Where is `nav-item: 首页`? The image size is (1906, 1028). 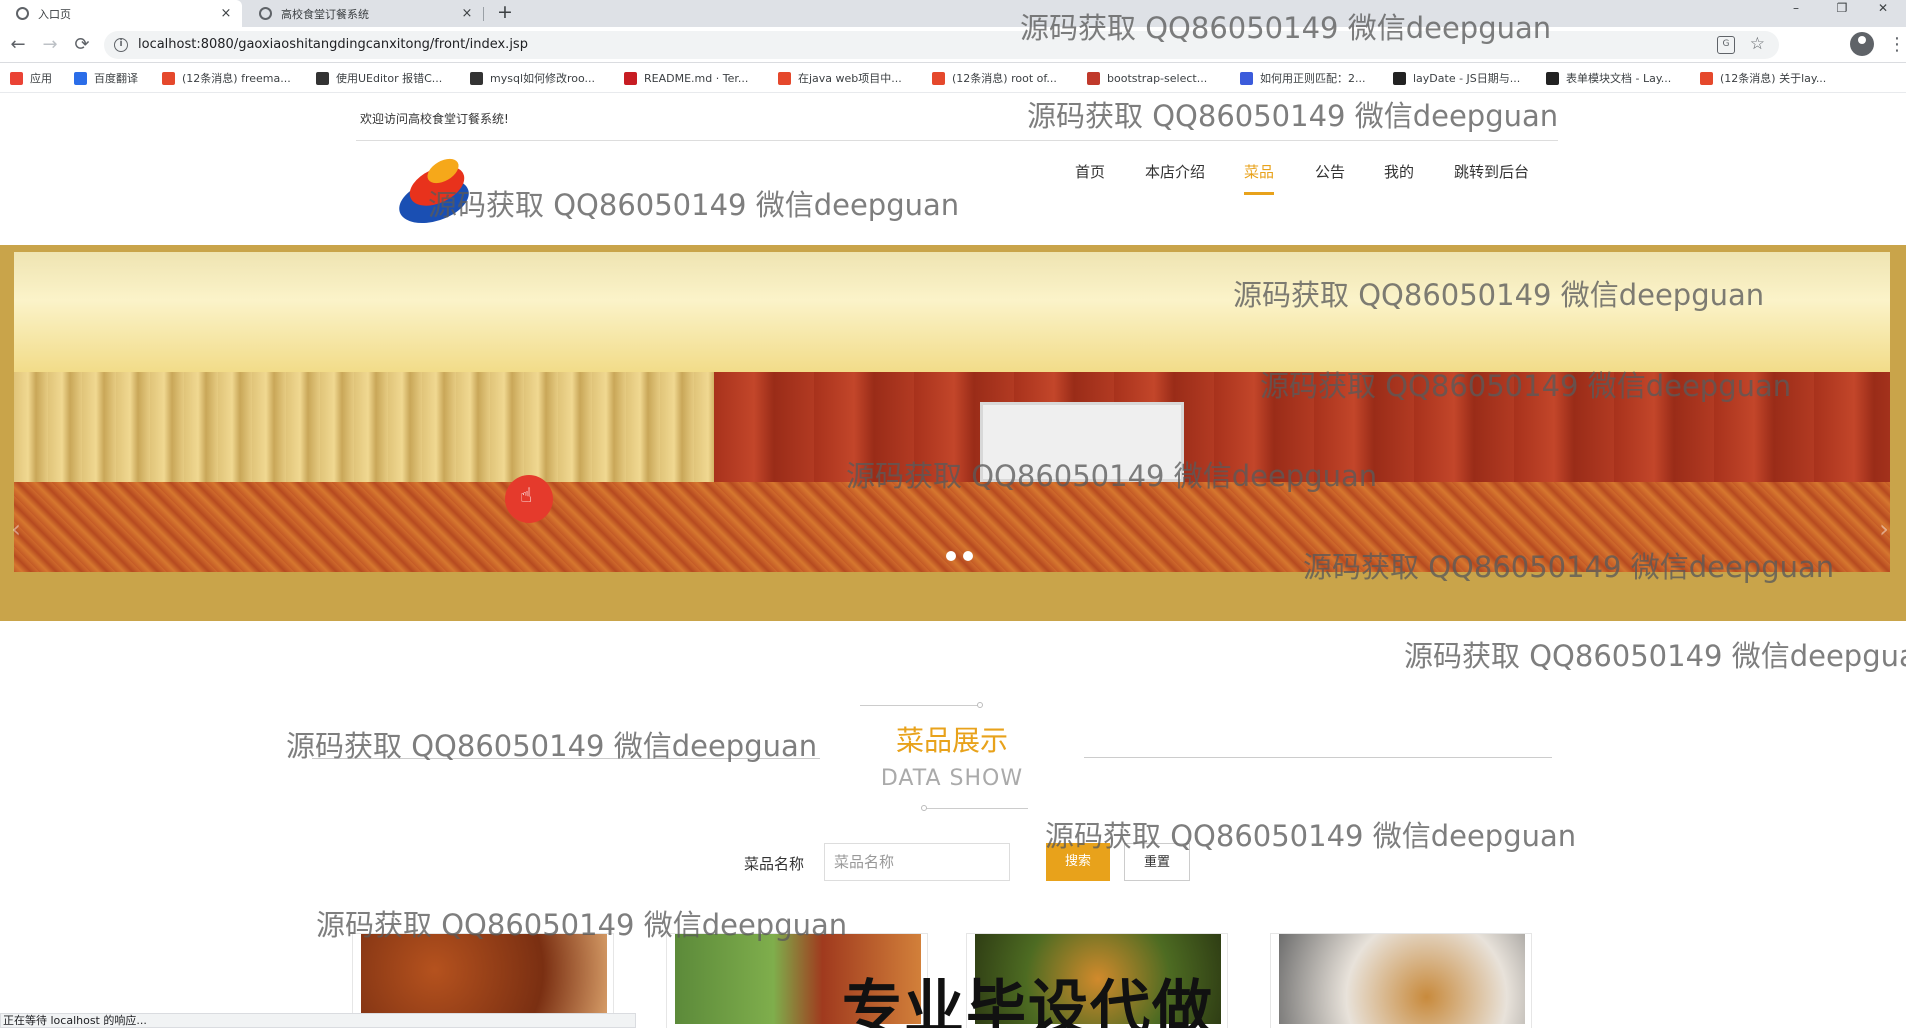
nav-item: 首页 is located at coordinates (1090, 173).